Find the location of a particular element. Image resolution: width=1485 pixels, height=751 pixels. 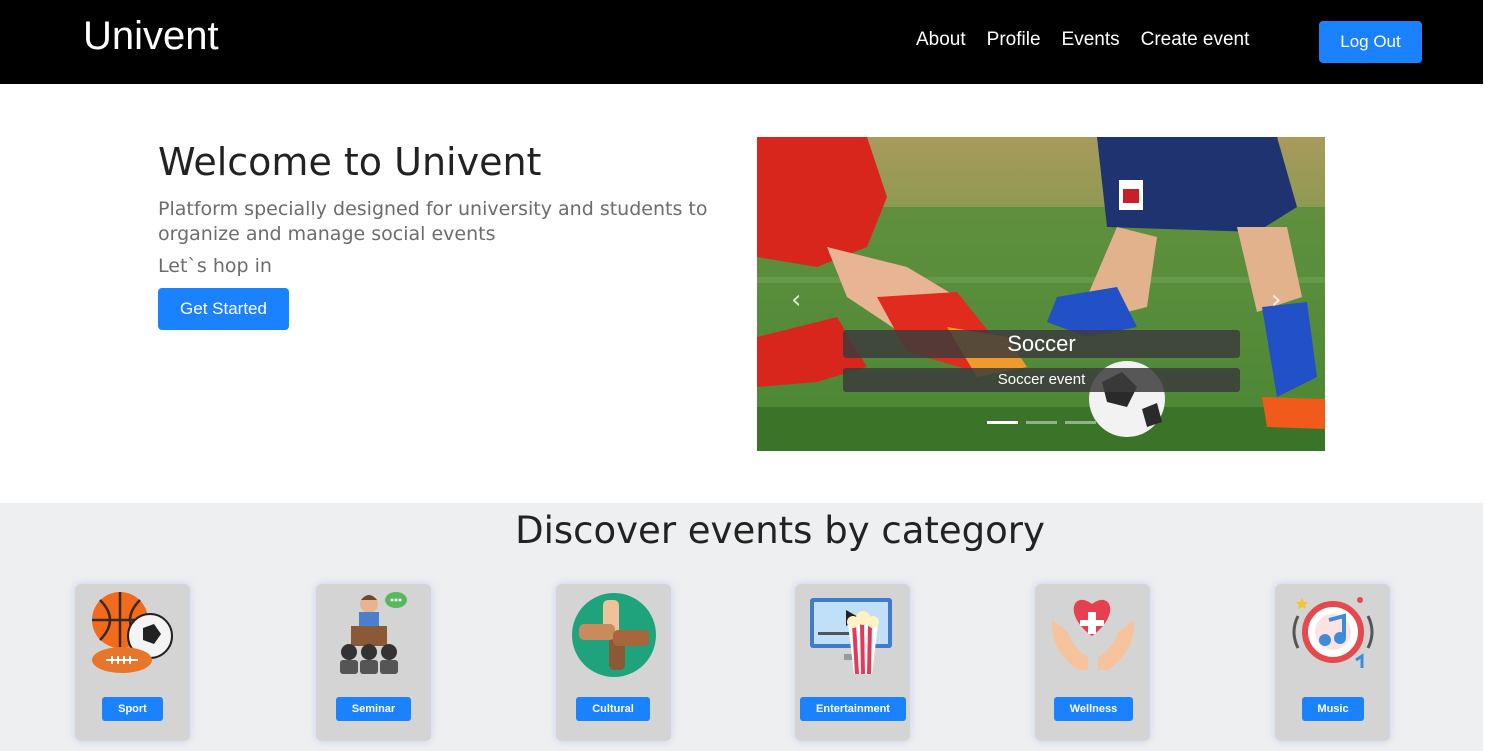

sport-balls-icon is located at coordinates (132, 632).